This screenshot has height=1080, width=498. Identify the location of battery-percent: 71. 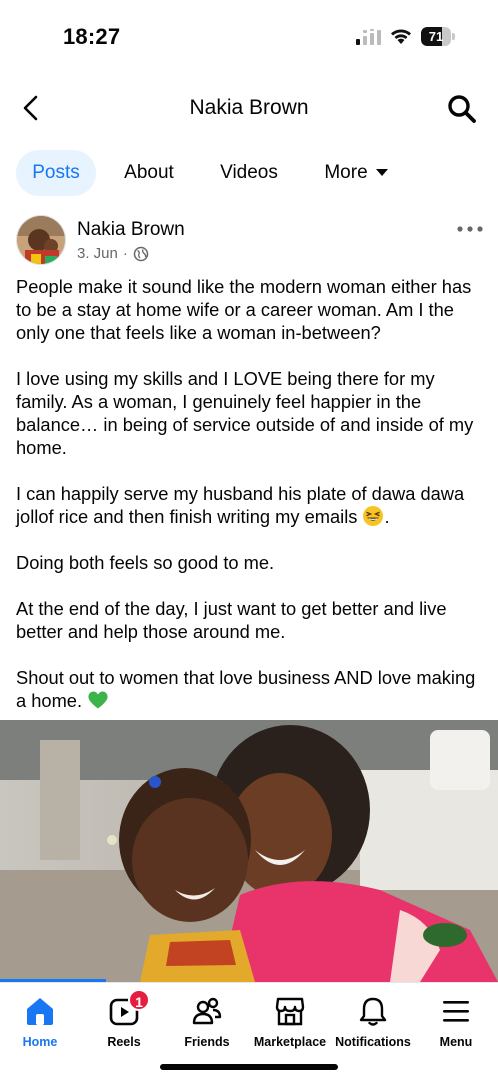
(436, 36).